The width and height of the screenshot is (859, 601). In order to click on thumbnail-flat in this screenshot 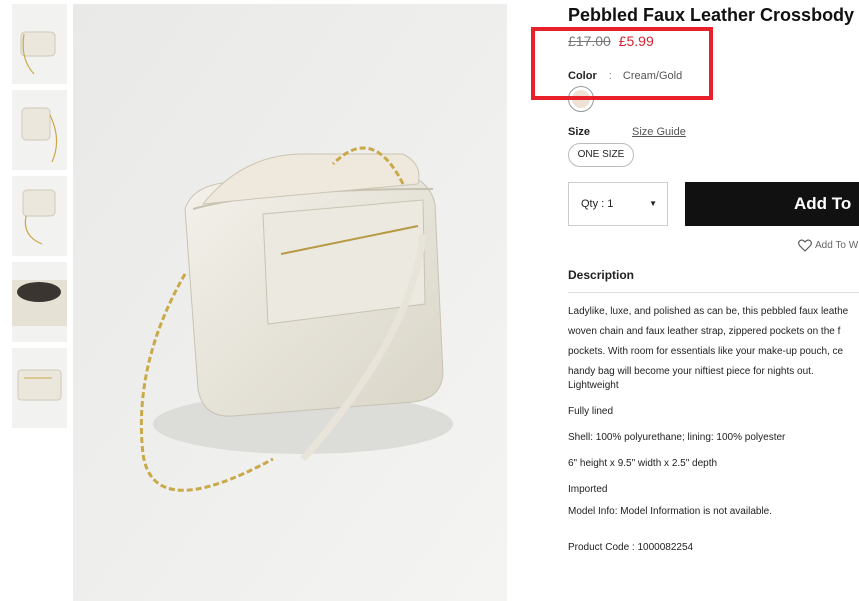, I will do `click(39, 388)`.